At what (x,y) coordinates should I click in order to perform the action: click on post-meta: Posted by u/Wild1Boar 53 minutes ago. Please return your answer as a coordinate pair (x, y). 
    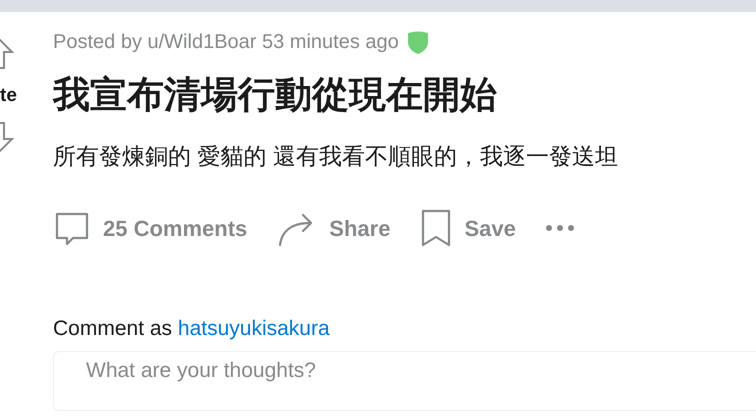
    Looking at the image, I should click on (226, 42).